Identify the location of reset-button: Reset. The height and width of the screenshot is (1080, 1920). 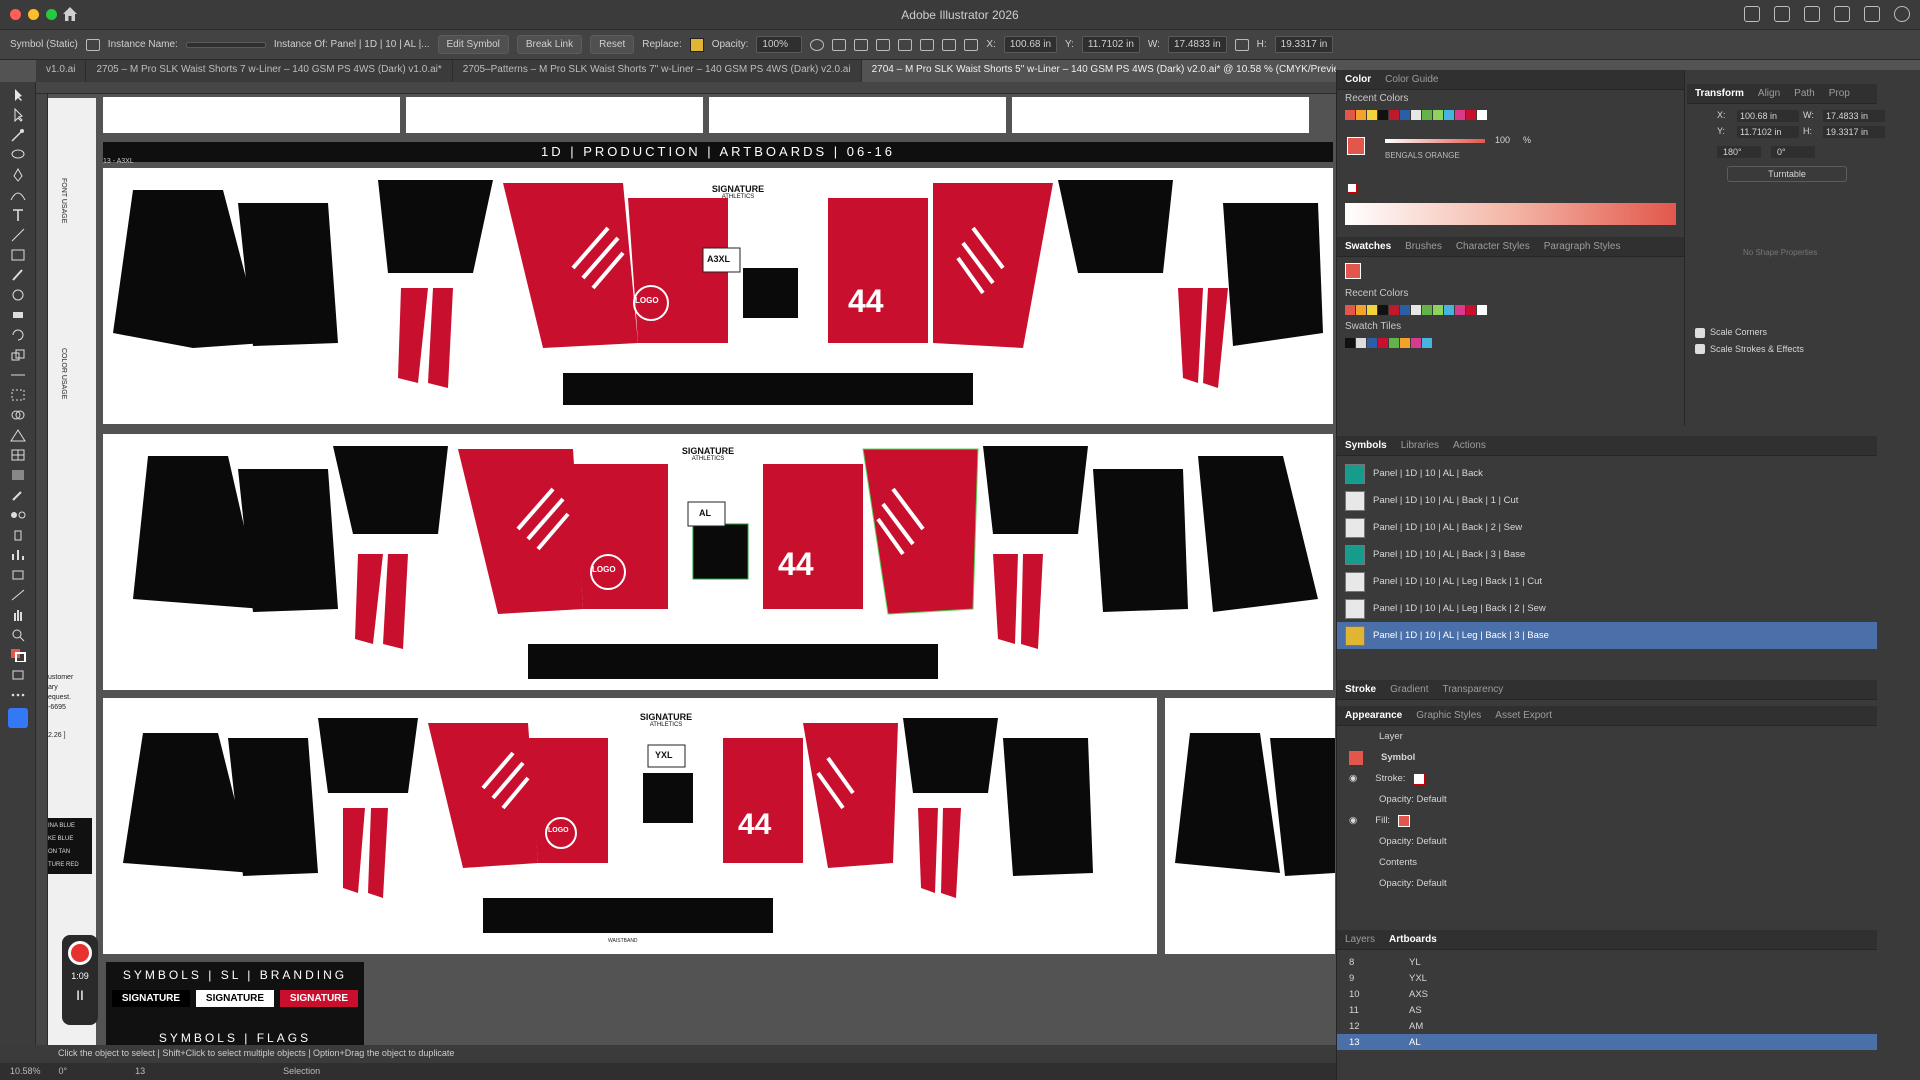
(612, 44).